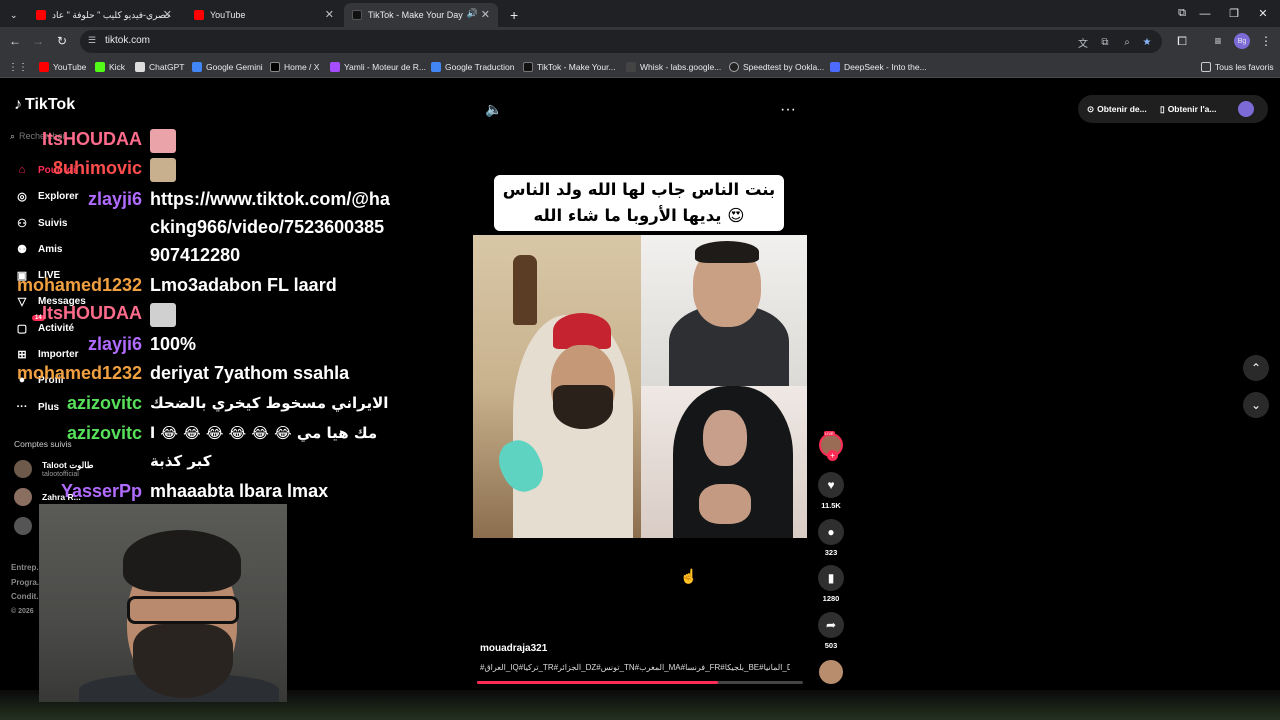 This screenshot has width=1280, height=720. I want to click on menu-kebab-icon: ⋮, so click(1266, 41).